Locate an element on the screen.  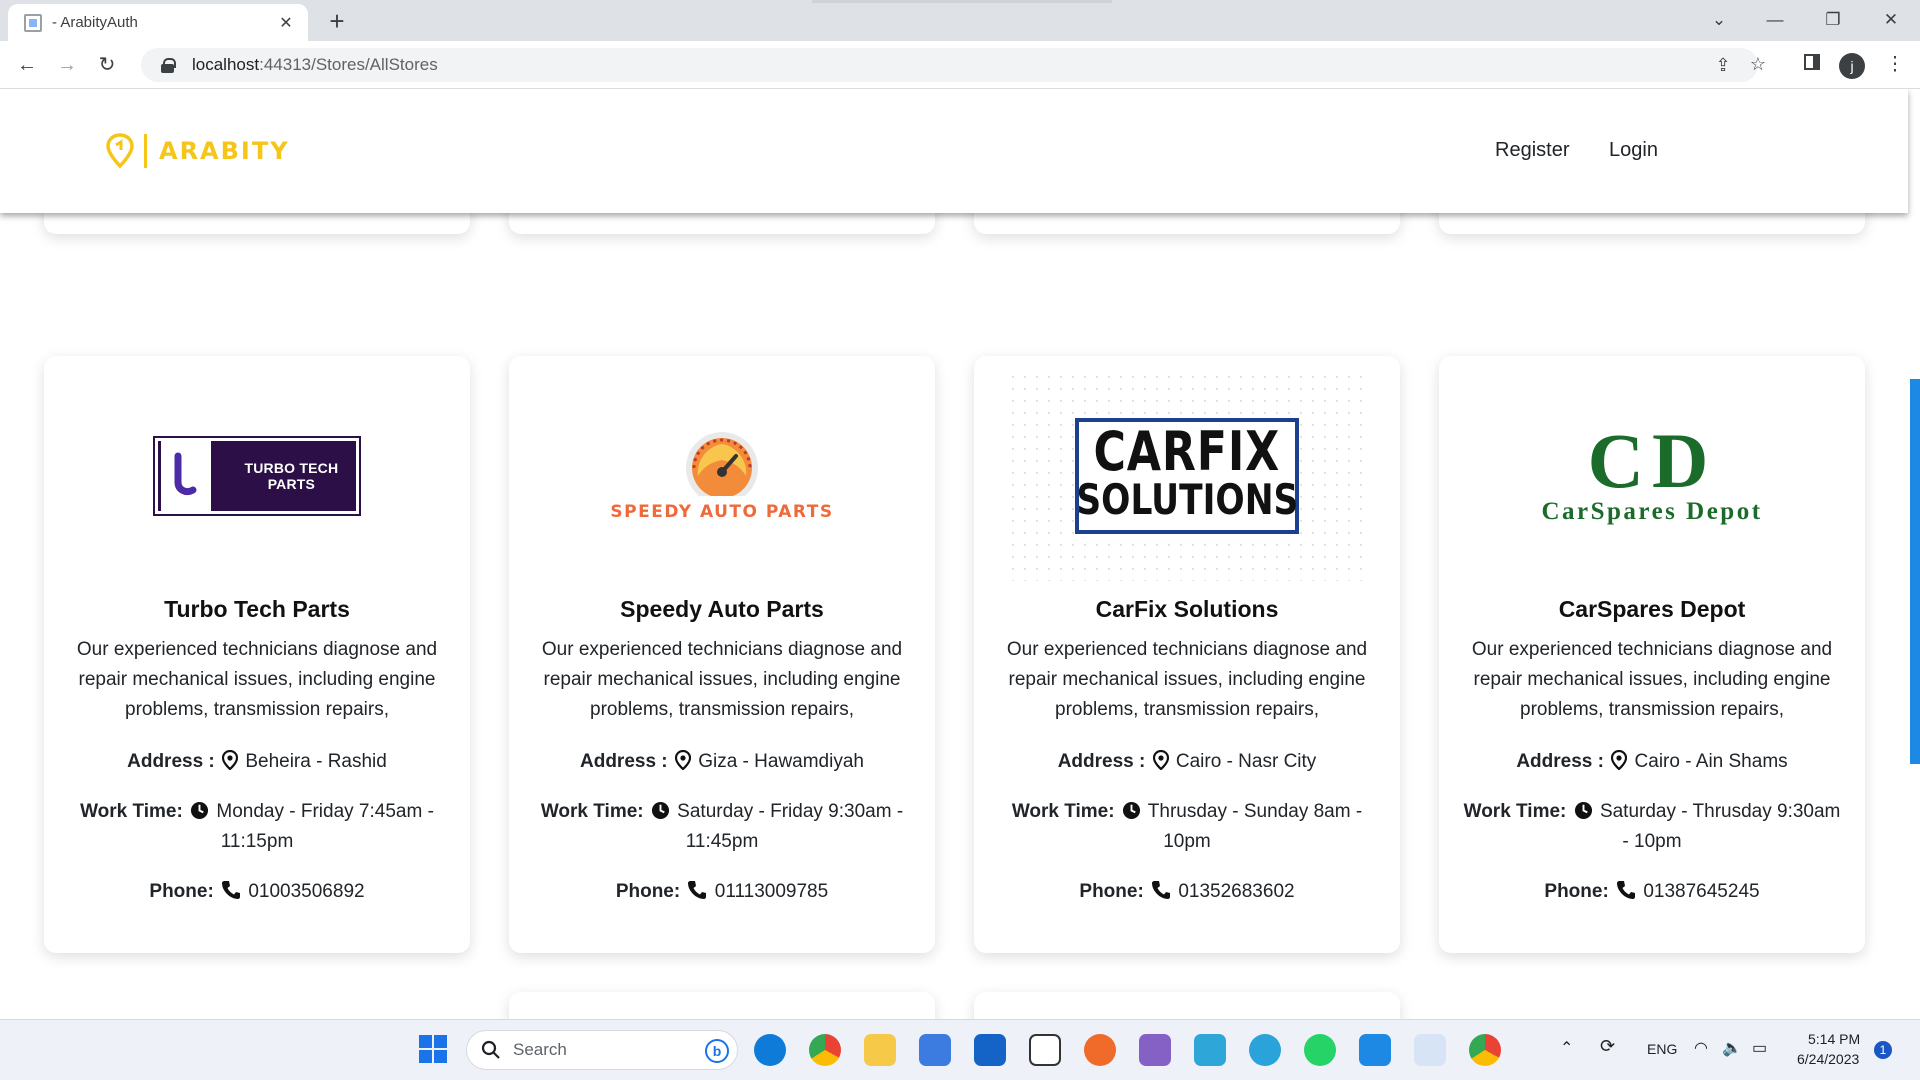
address-row: Address : Cairo - Ain Shams is located at coordinates (1652, 762).